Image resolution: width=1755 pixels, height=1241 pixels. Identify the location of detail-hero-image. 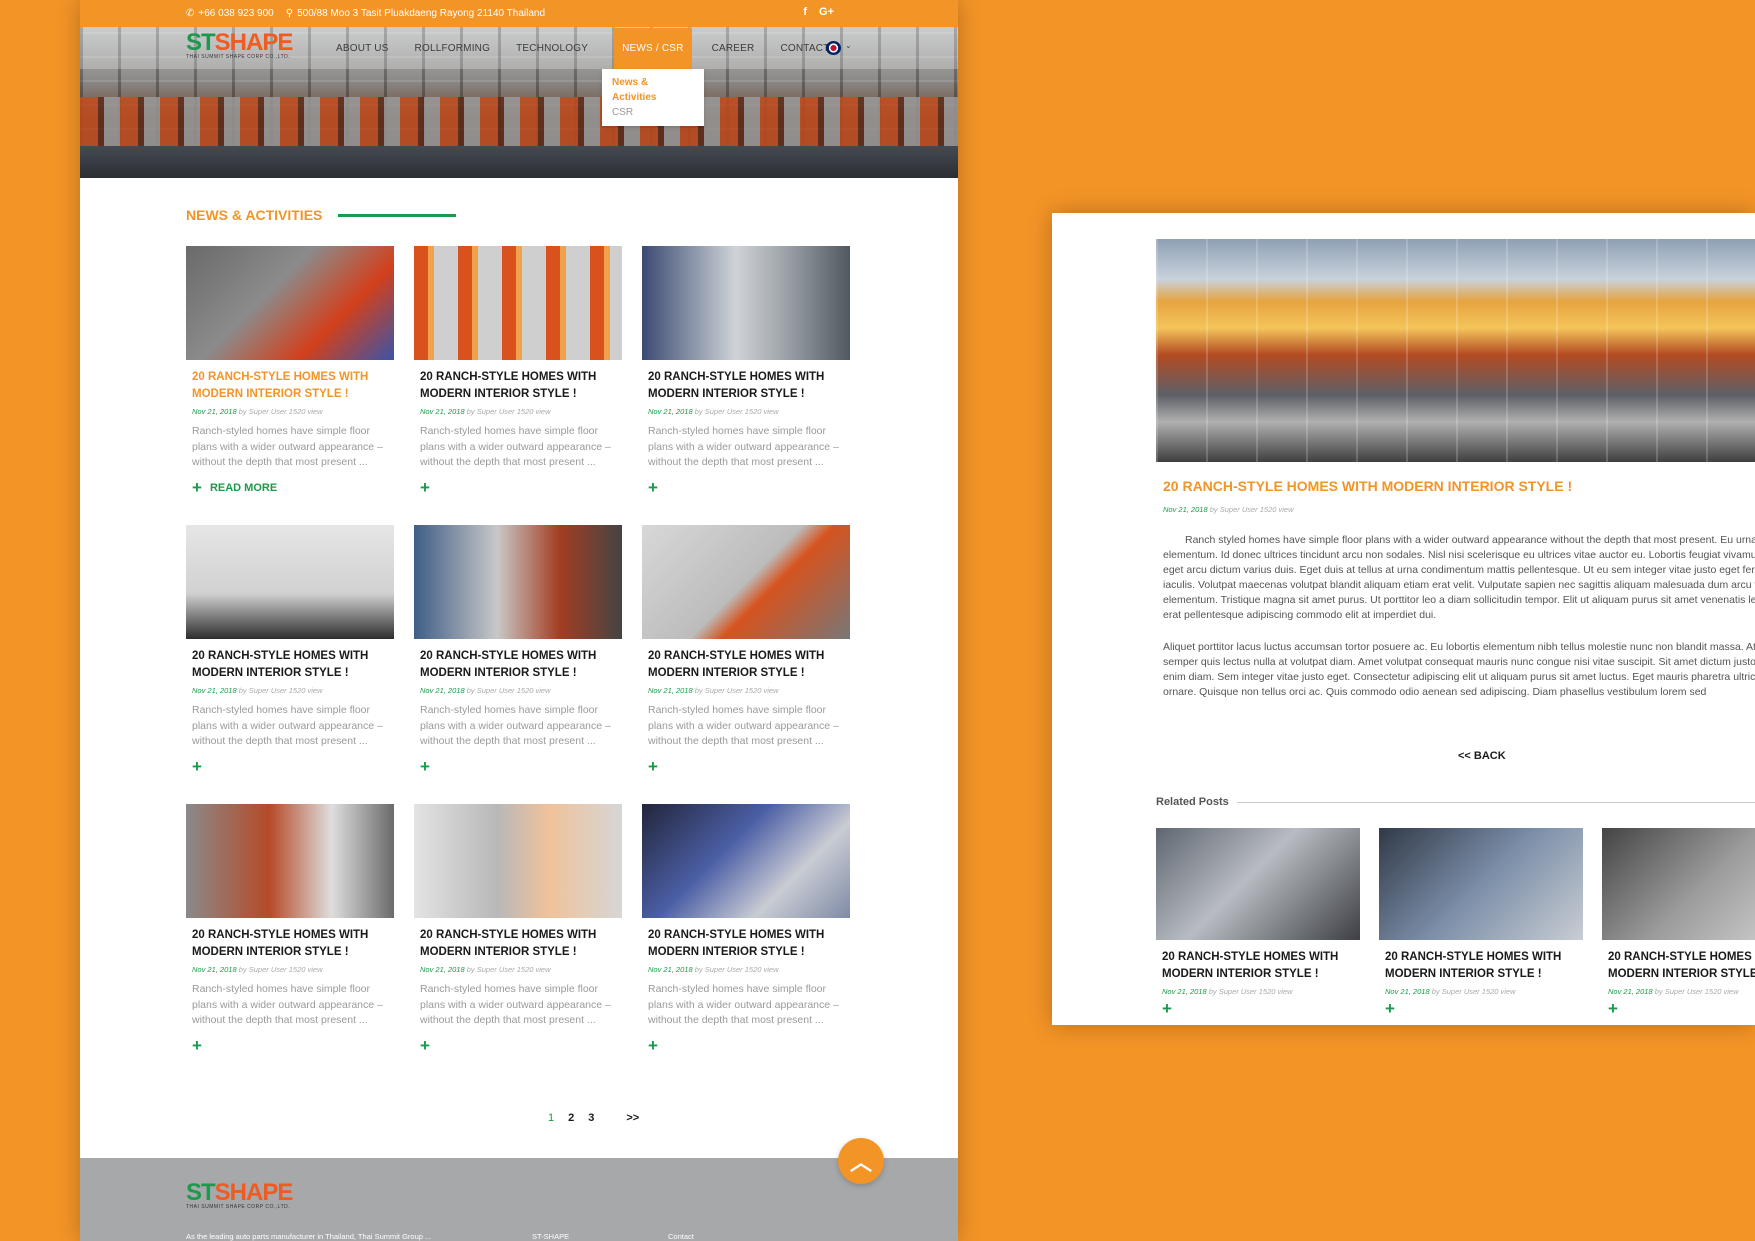
(1455, 350).